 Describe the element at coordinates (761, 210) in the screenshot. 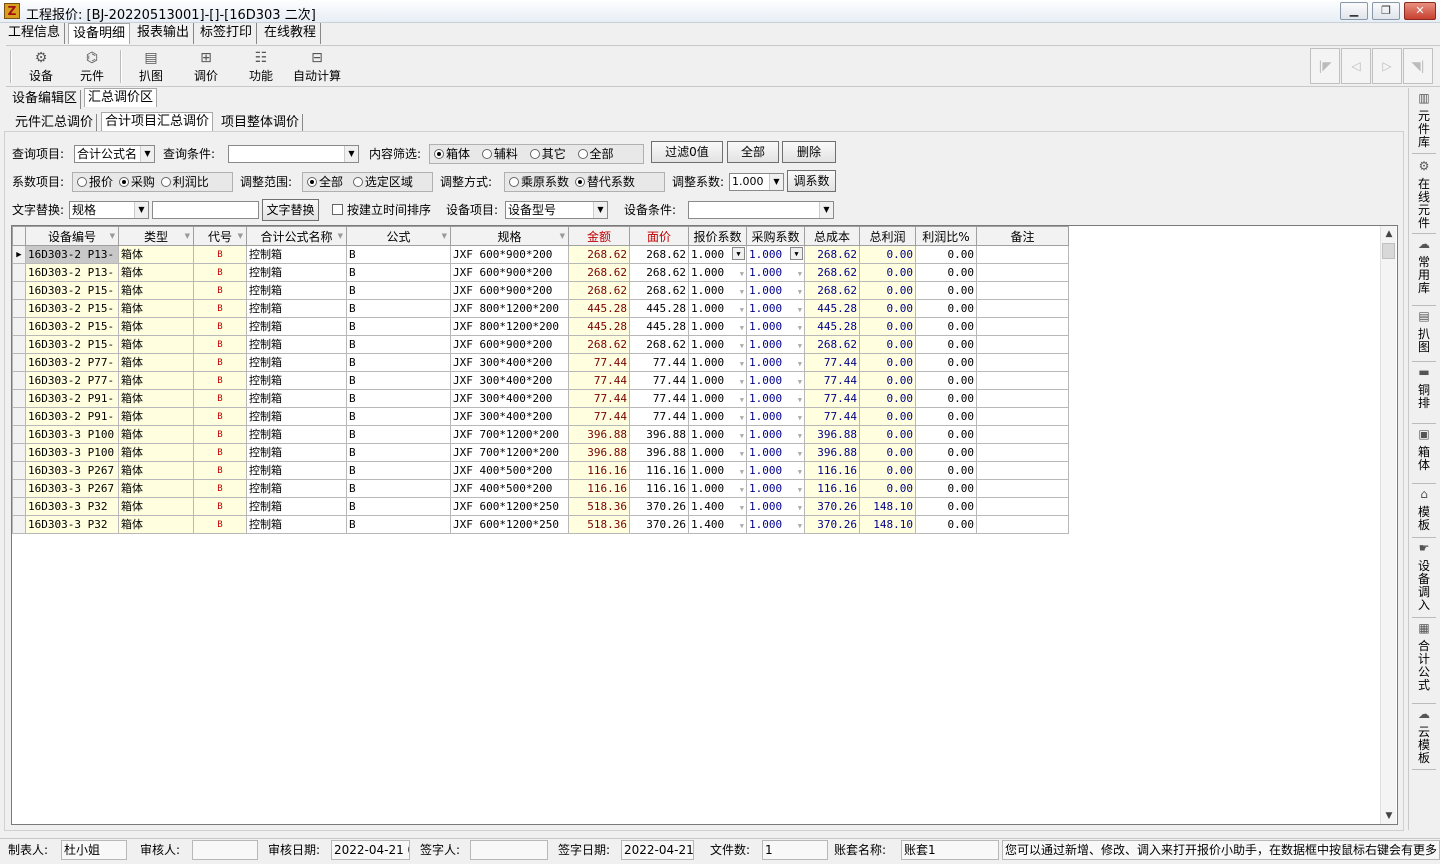

I see `device-cond-select: ▼` at that location.